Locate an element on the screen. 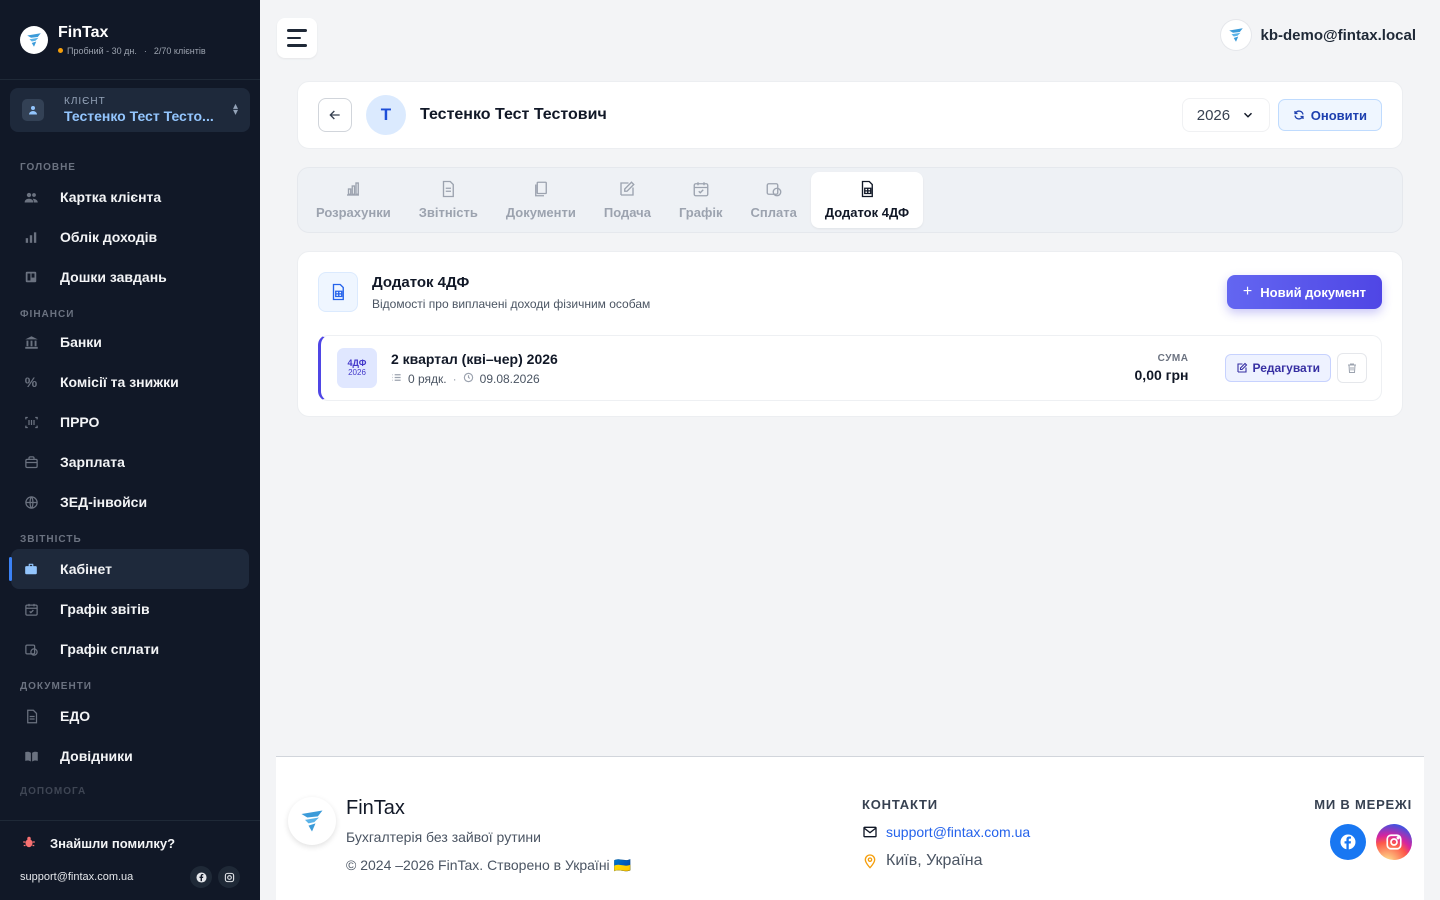 This screenshot has height=900, width=1440. sidebar-item-zed-invoices: ЗЕД-інвойси is located at coordinates (130, 502).